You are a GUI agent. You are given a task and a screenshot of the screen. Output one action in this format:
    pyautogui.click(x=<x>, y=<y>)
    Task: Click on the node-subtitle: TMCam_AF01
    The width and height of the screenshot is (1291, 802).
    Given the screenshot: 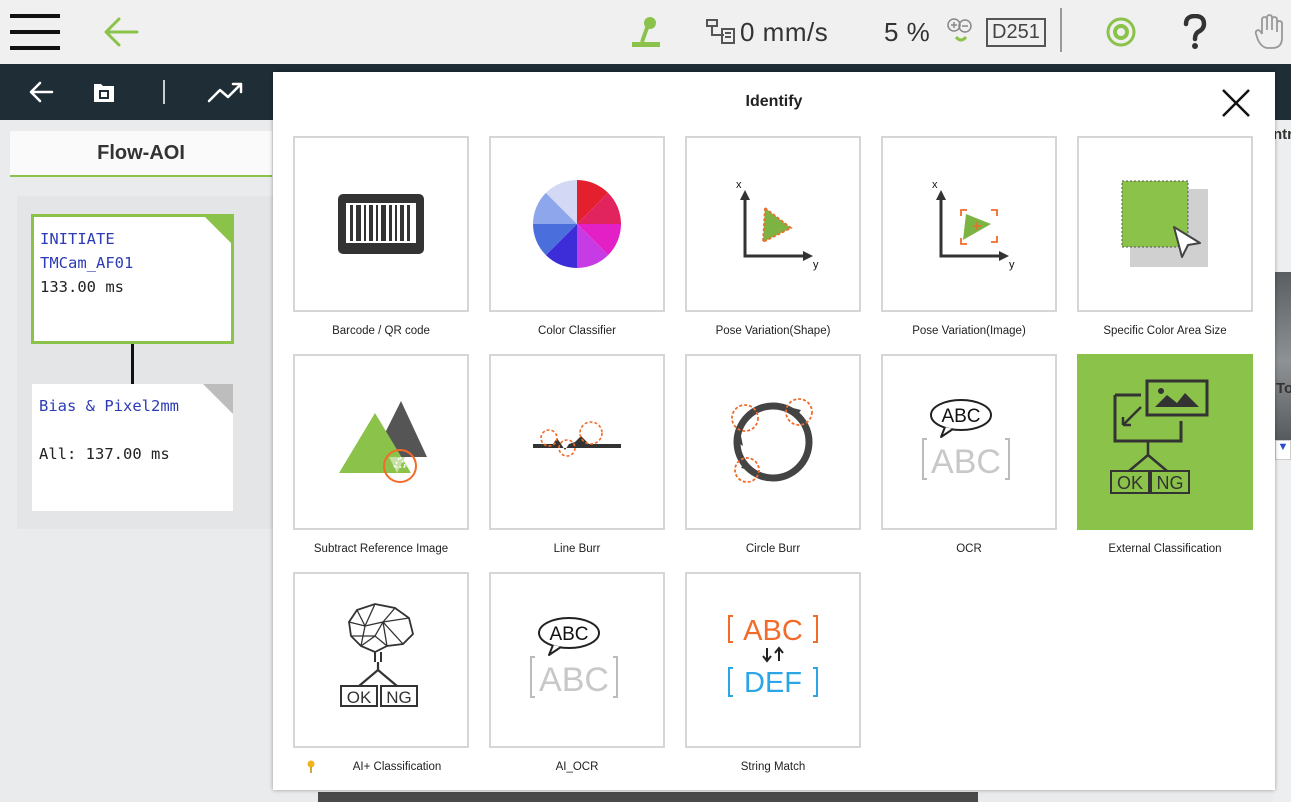 What is the action you would take?
    pyautogui.click(x=87, y=263)
    